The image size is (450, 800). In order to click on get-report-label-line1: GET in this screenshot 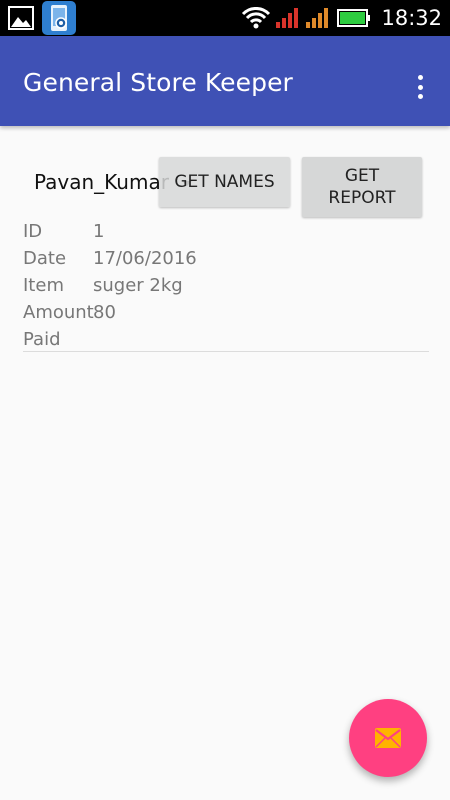, I will do `click(362, 176)`.